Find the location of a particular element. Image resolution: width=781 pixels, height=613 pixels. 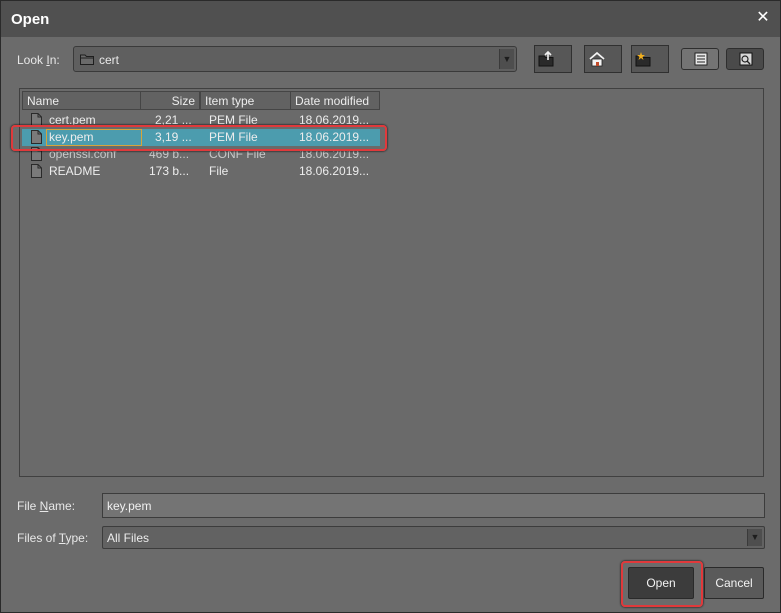

file-name-input is located at coordinates (433, 505).